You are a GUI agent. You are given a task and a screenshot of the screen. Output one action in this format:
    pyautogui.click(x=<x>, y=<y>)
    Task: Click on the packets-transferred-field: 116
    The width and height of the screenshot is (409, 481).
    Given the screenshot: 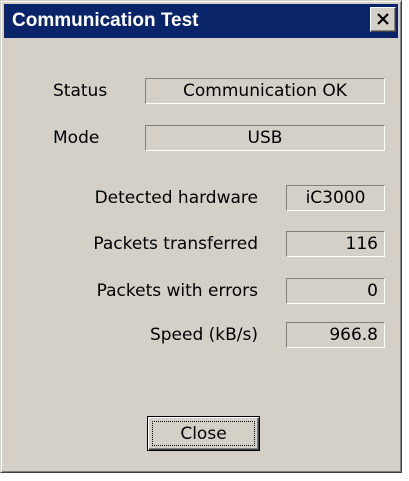 What is the action you would take?
    pyautogui.click(x=335, y=244)
    